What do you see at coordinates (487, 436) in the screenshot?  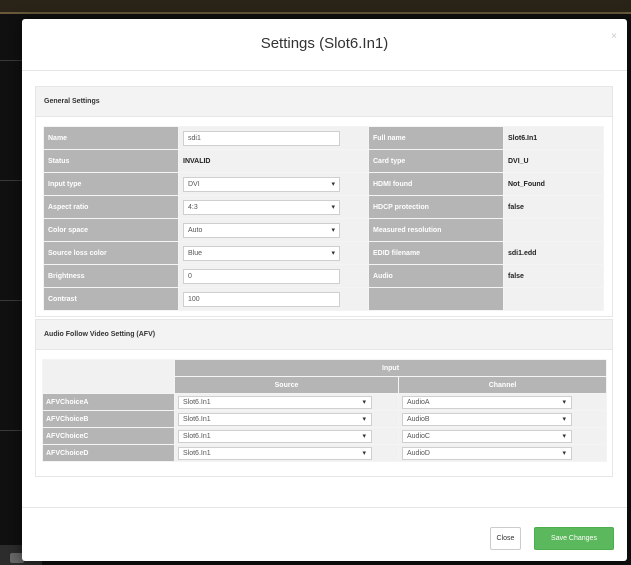 I see `afv-choice-c-channel-select: AudioC ▾` at bounding box center [487, 436].